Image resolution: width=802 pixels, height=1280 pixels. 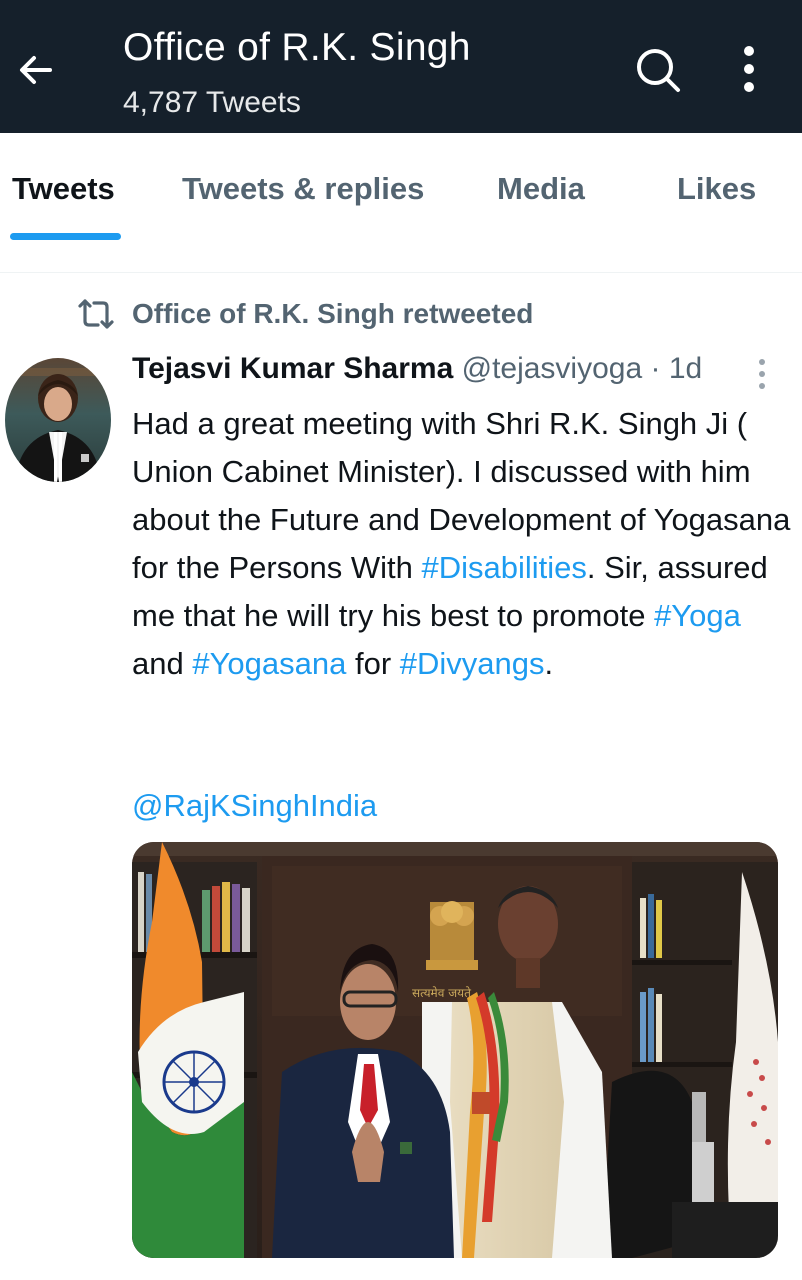 I want to click on hashtag-yogasana: #Yogasana, so click(x=269, y=663).